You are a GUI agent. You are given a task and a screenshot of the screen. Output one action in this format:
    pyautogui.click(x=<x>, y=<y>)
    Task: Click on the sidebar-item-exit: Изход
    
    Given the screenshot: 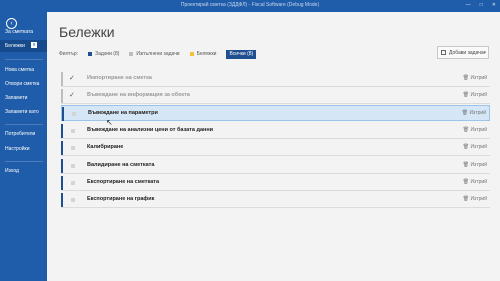 What is the action you would take?
    pyautogui.click(x=23, y=171)
    